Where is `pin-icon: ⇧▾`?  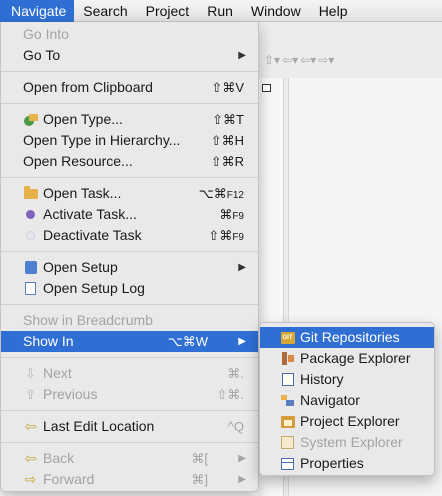 pin-icon: ⇧▾ is located at coordinates (272, 60).